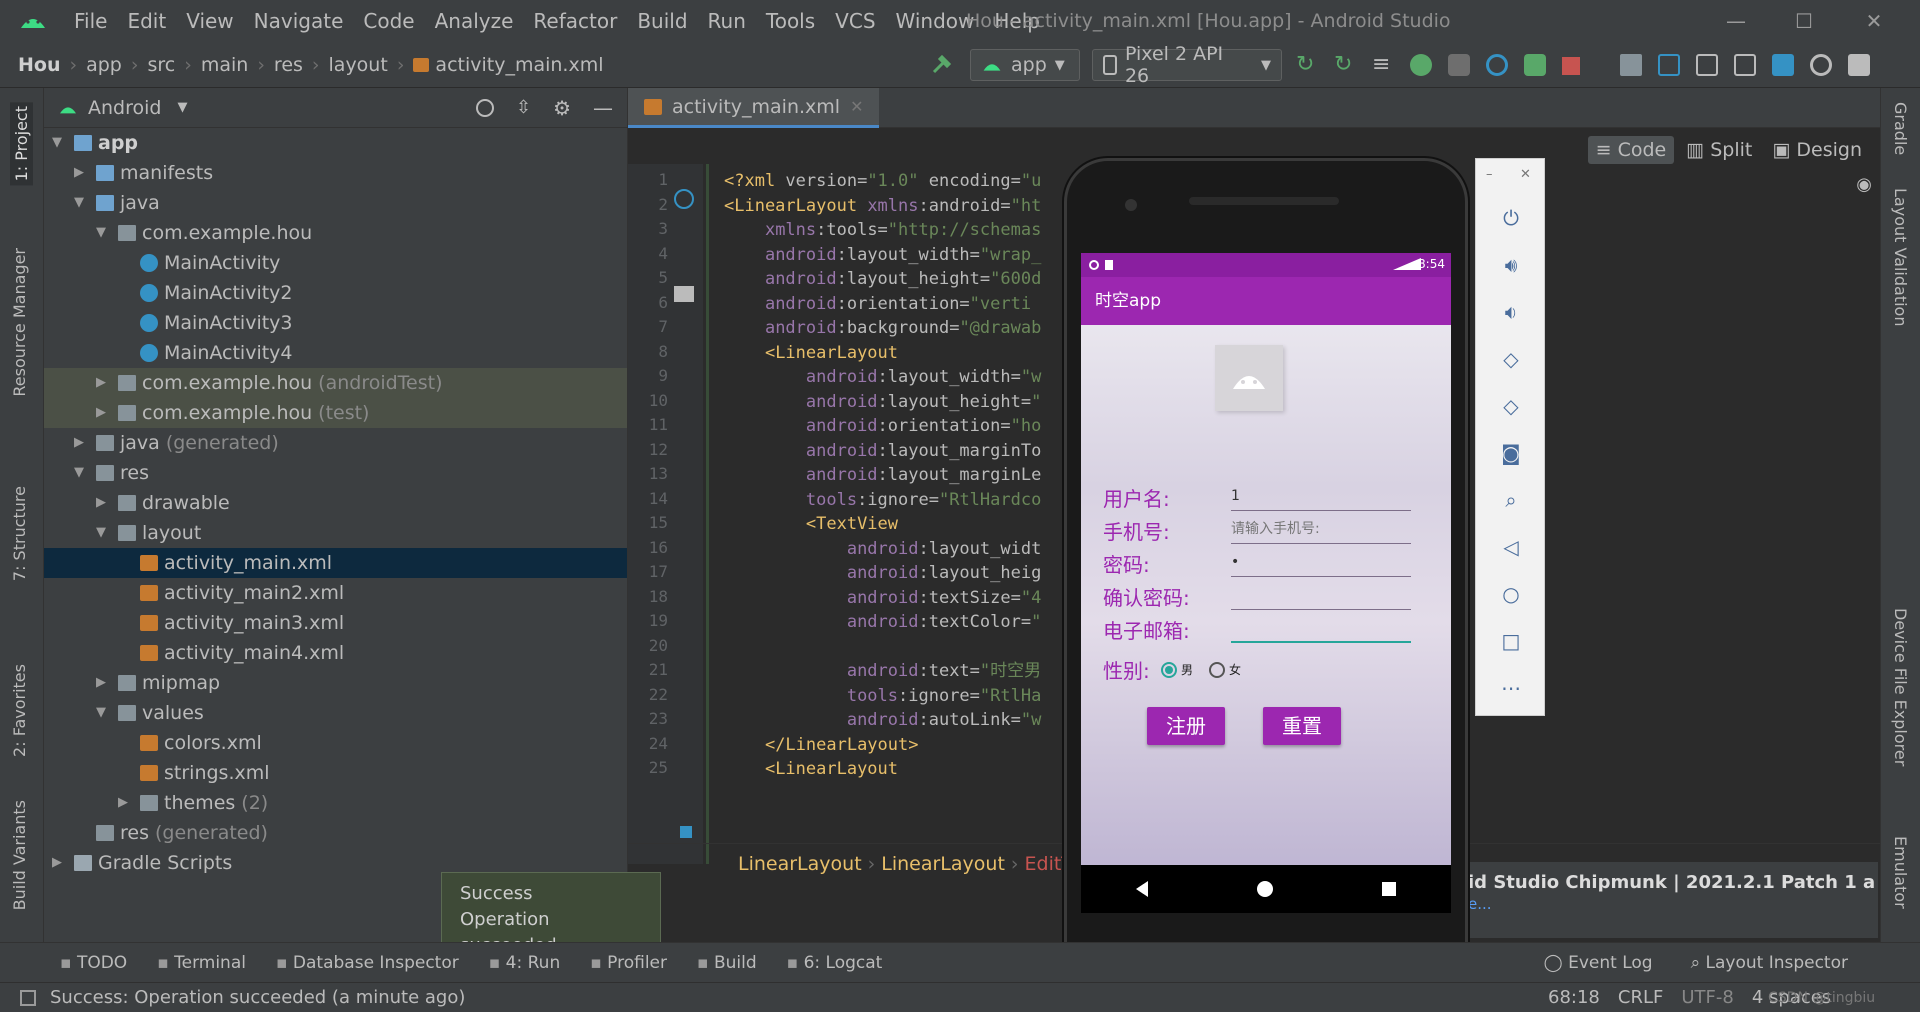  What do you see at coordinates (335, 503) in the screenshot?
I see `tree-item: ▶ drawable` at bounding box center [335, 503].